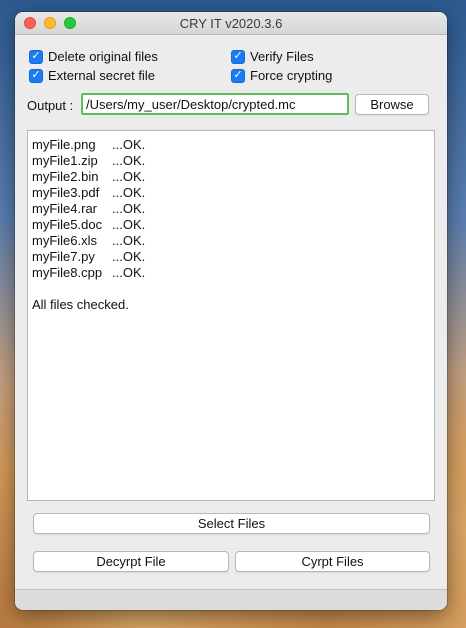 The width and height of the screenshot is (466, 628). What do you see at coordinates (101, 75) in the screenshot?
I see `external-secret-label: External secret file` at bounding box center [101, 75].